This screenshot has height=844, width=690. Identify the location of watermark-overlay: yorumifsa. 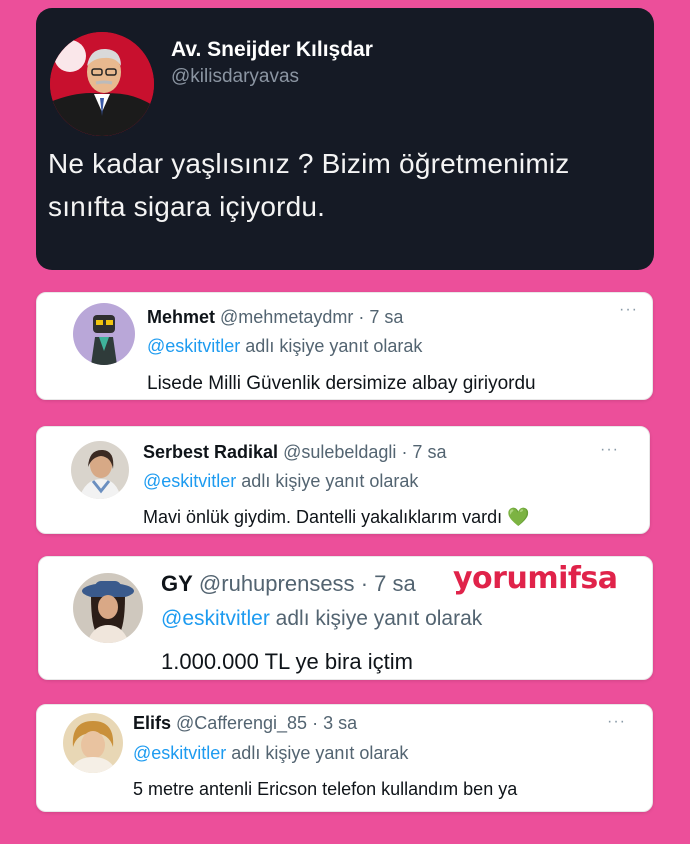
(535, 578).